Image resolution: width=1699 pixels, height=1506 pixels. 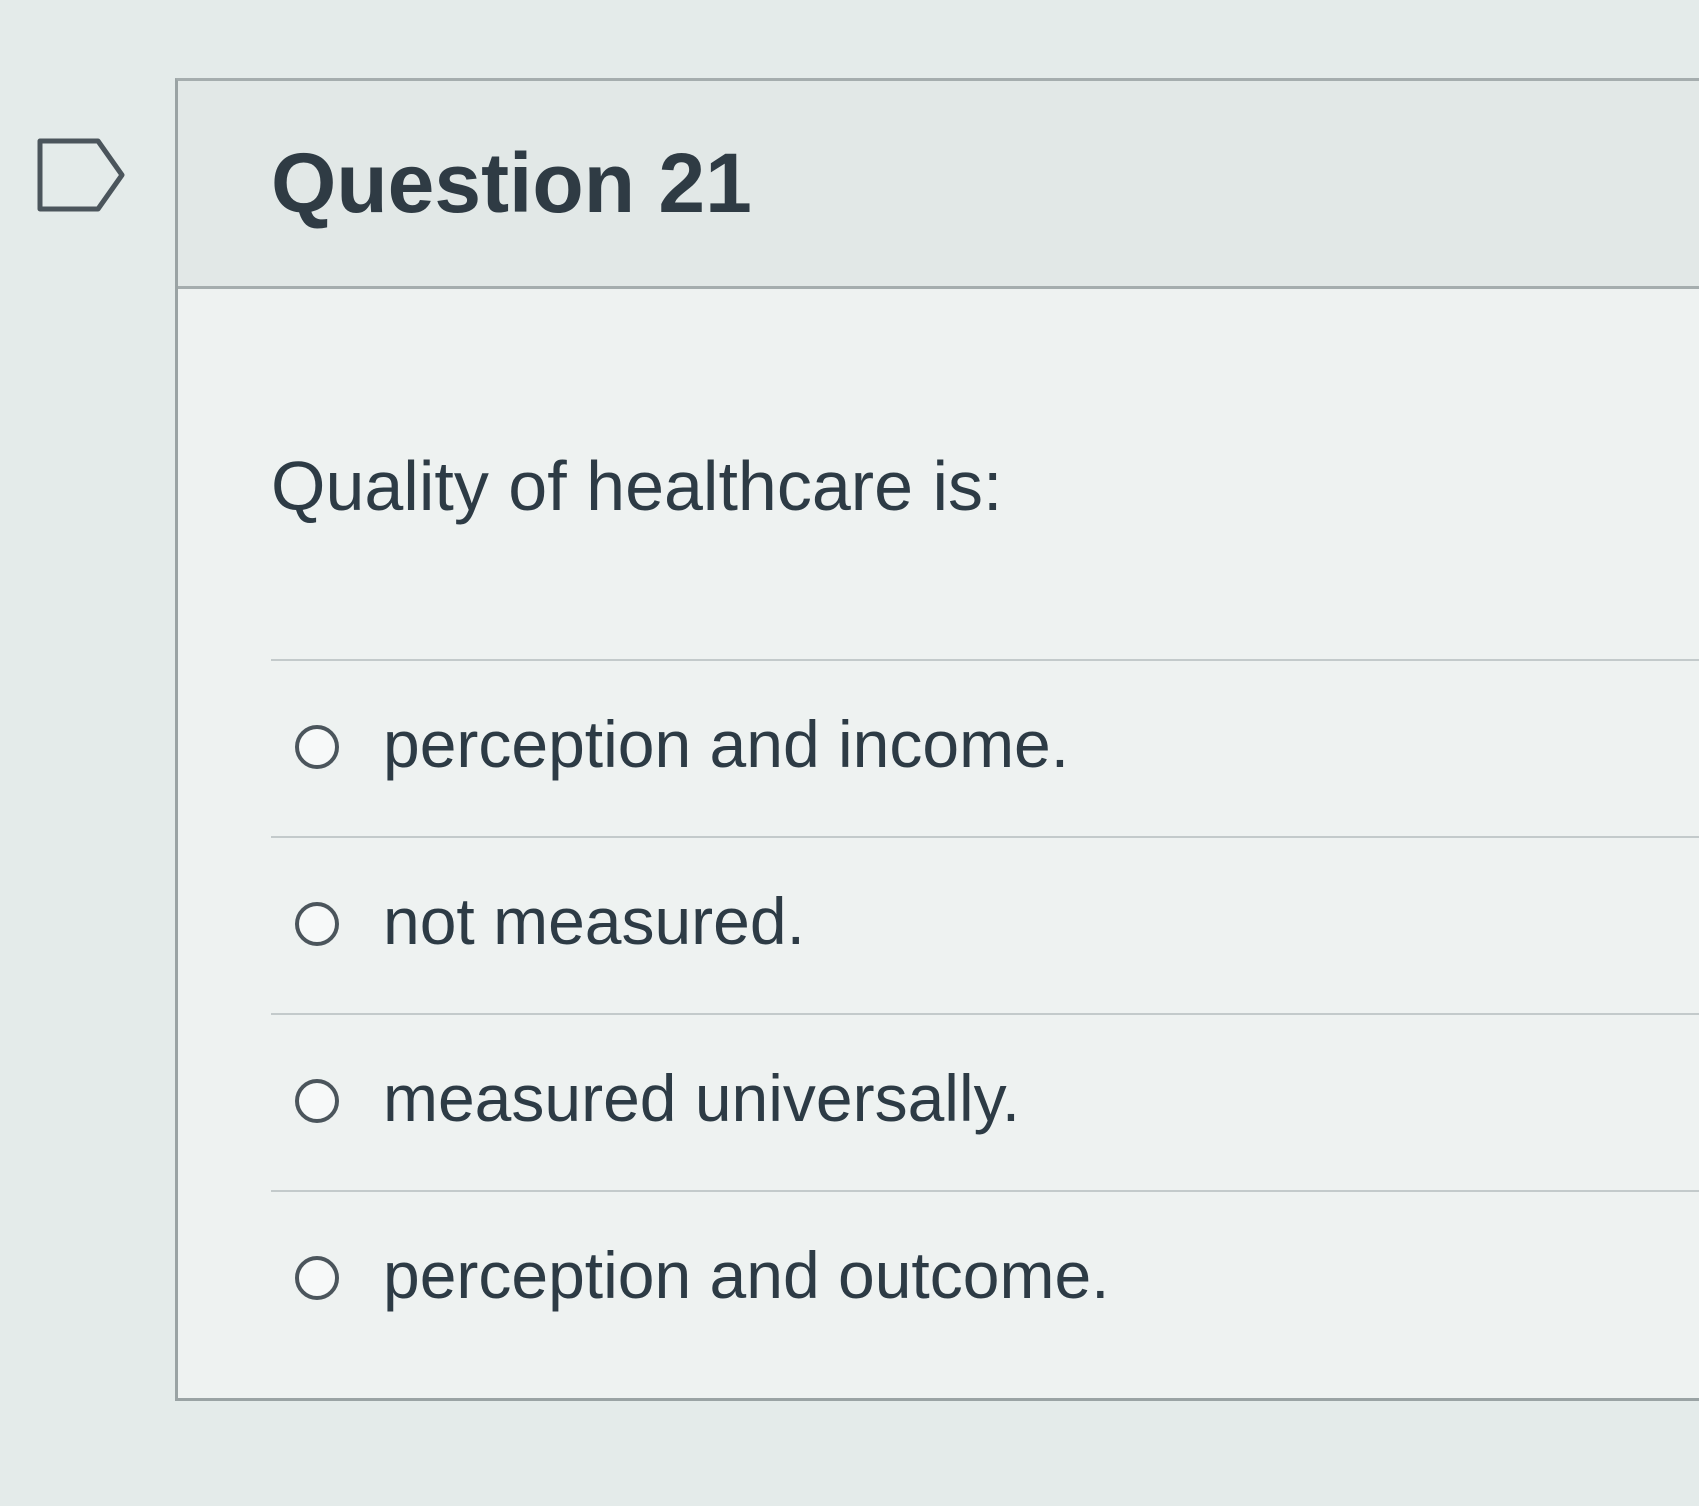 What do you see at coordinates (511, 183) in the screenshot?
I see `question-title: Question 21` at bounding box center [511, 183].